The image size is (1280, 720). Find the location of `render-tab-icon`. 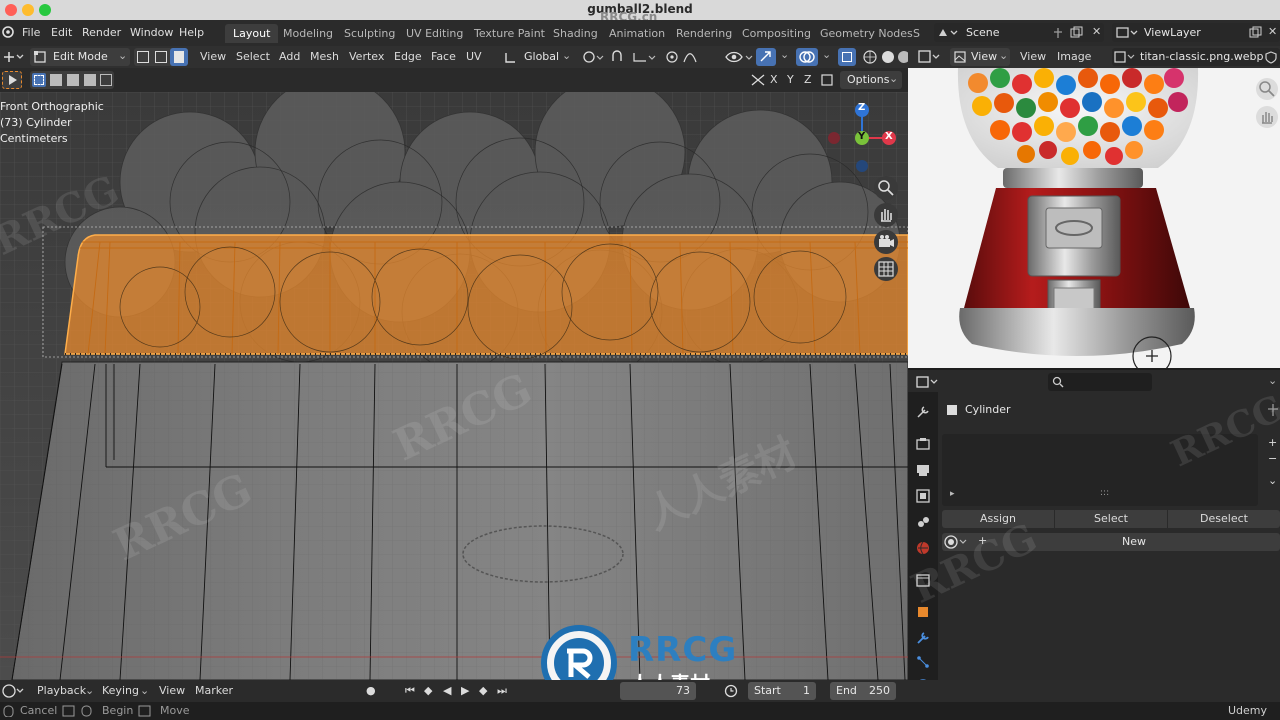

render-tab-icon is located at coordinates (923, 444).